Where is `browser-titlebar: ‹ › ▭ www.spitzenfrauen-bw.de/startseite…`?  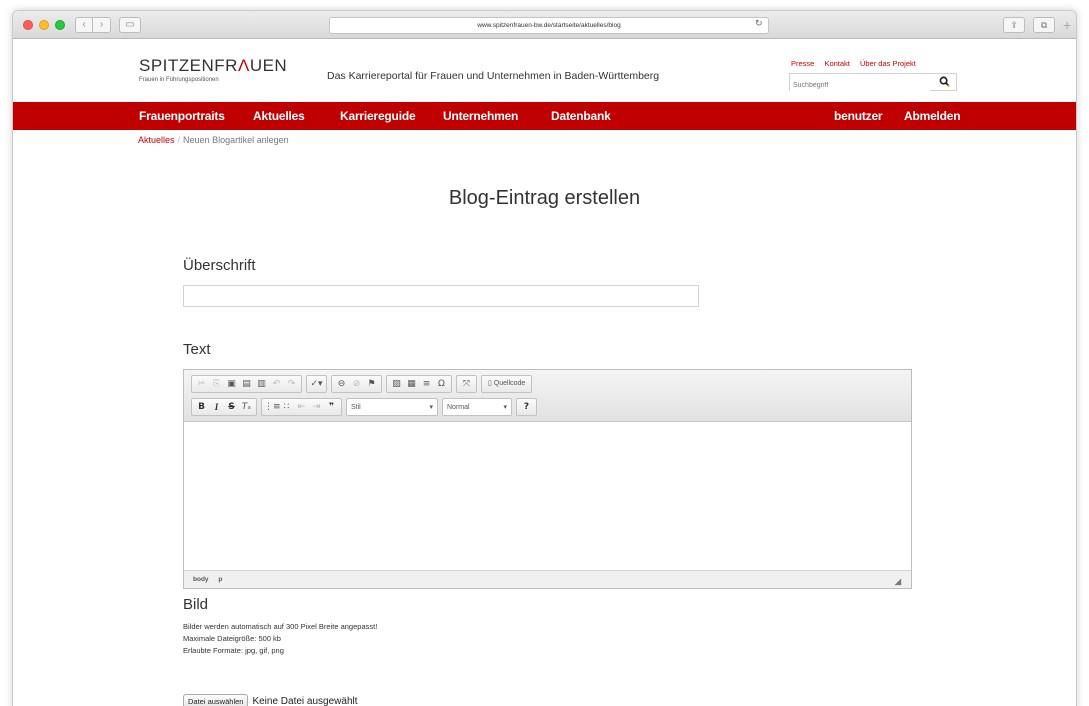 browser-titlebar: ‹ › ▭ www.spitzenfrauen-bw.de/startseite… is located at coordinates (544, 25).